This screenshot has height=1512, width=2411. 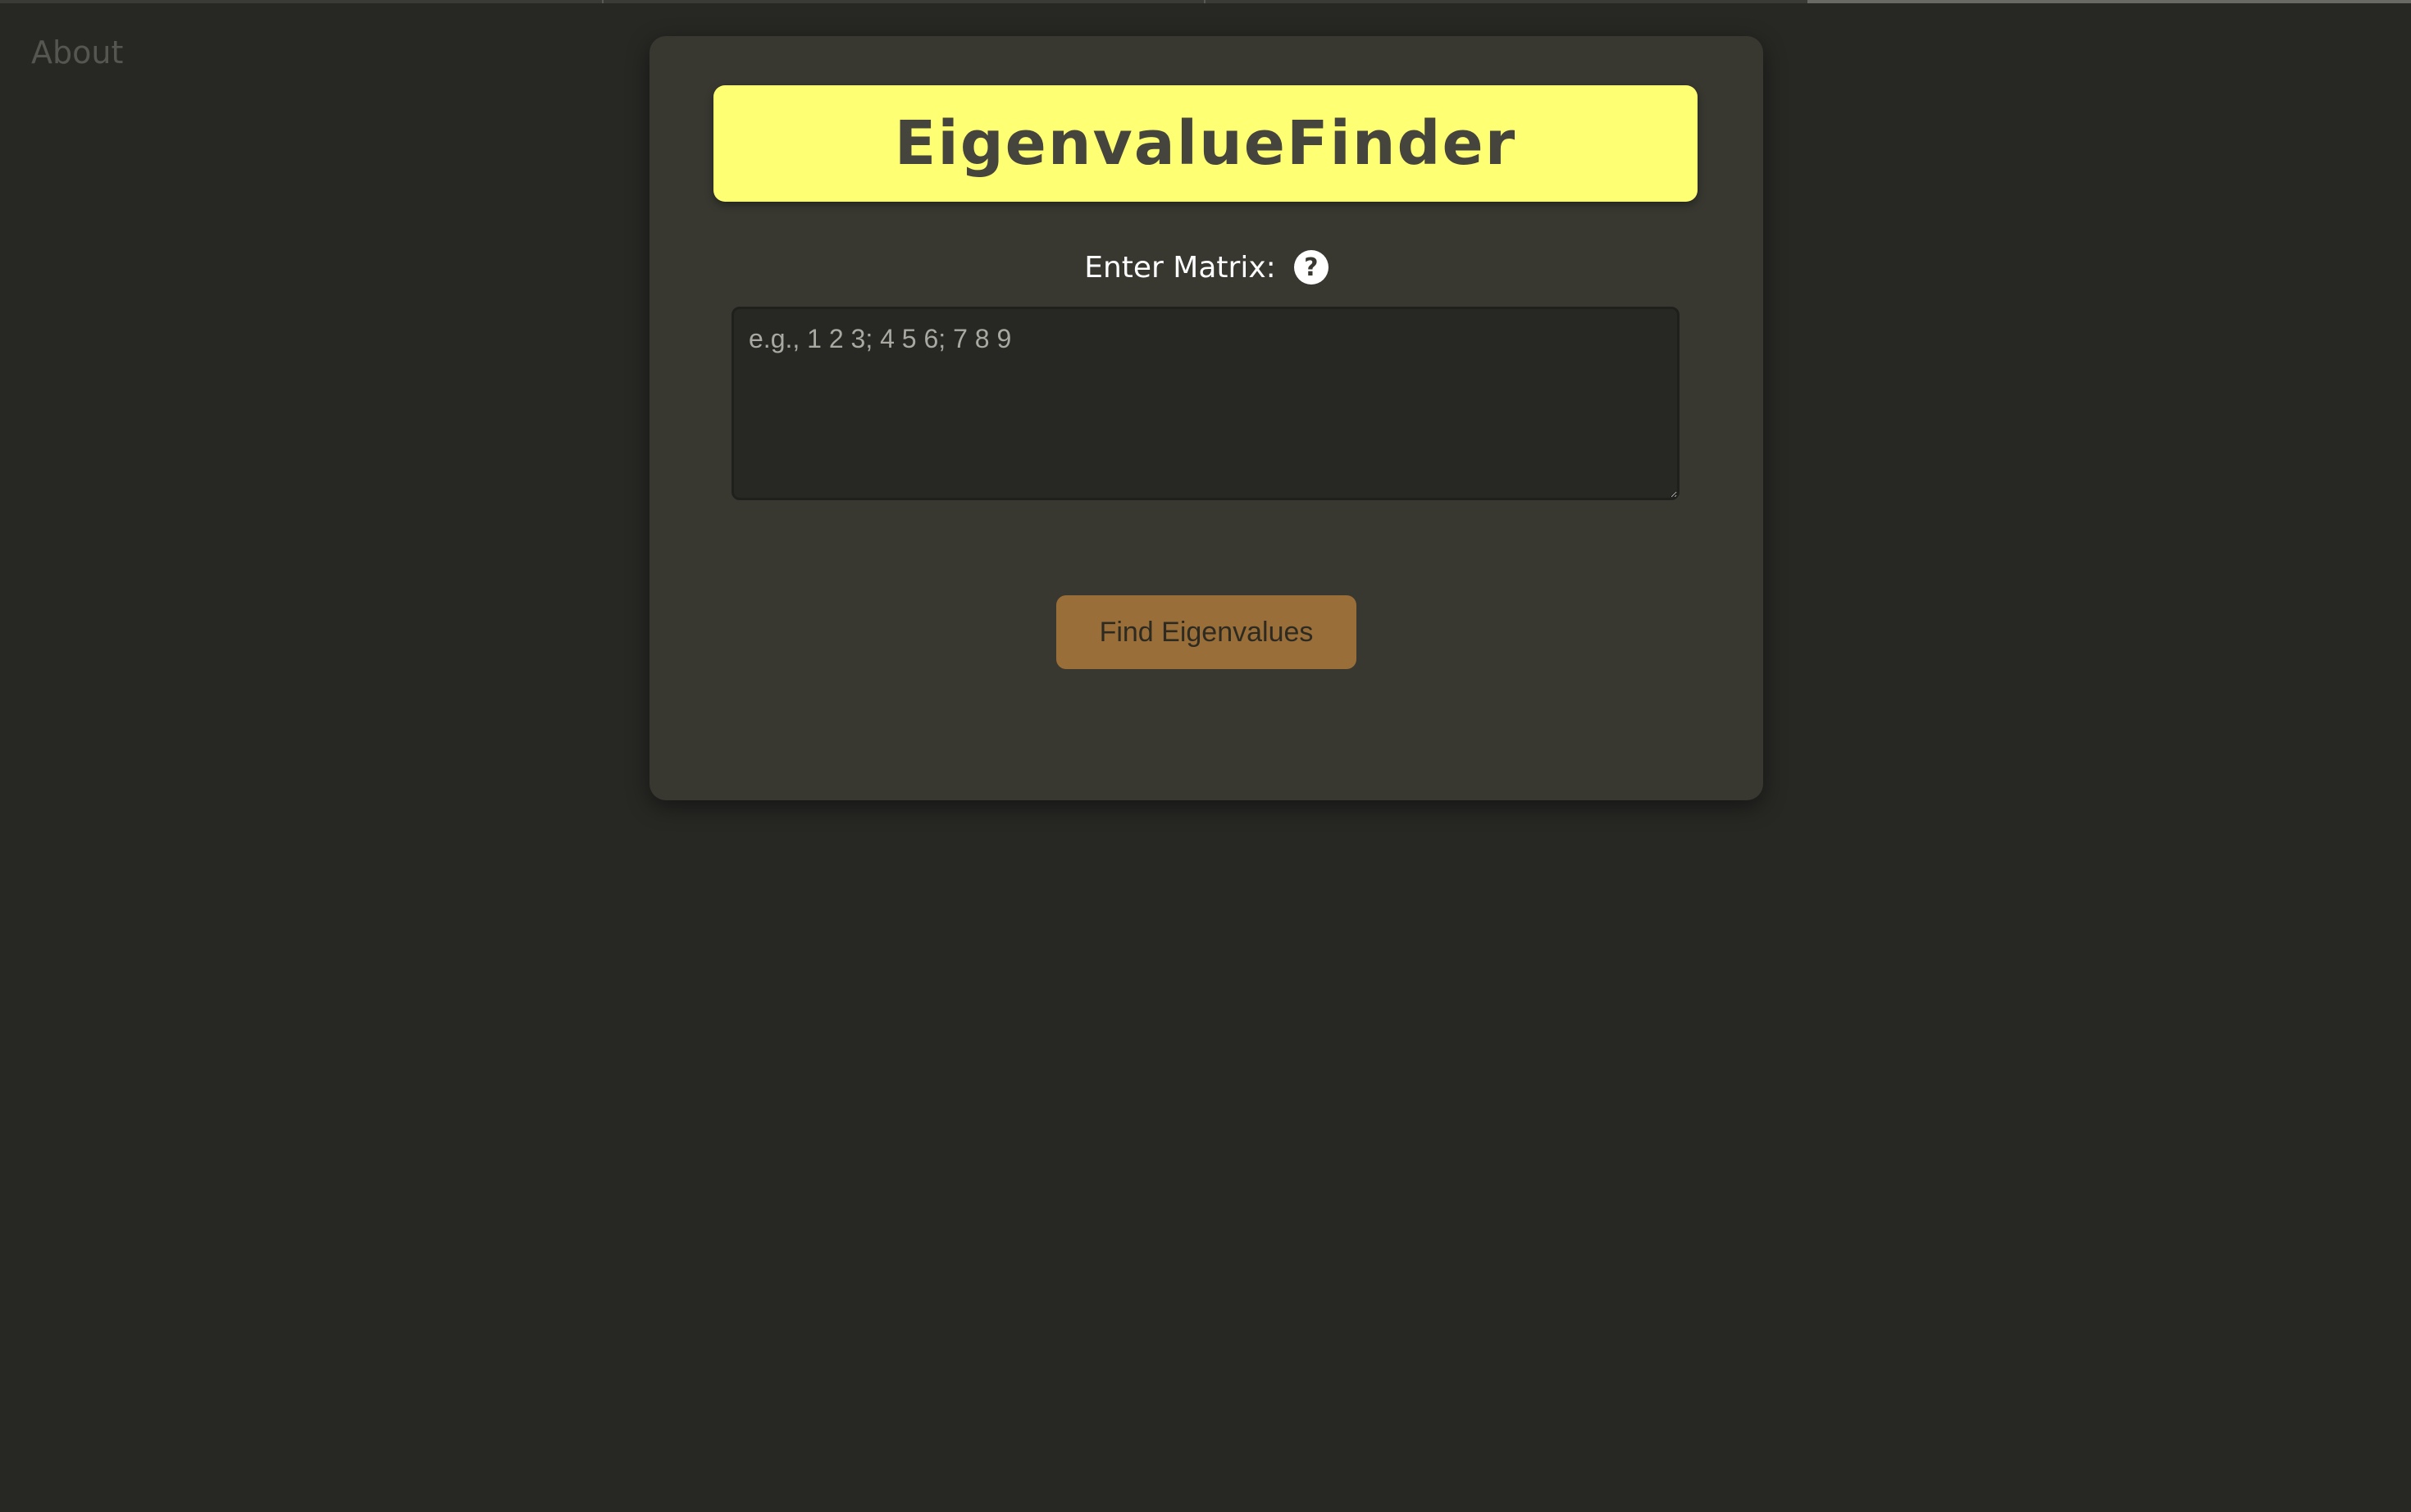 What do you see at coordinates (2109, 1) in the screenshot?
I see `strip-active-segment` at bounding box center [2109, 1].